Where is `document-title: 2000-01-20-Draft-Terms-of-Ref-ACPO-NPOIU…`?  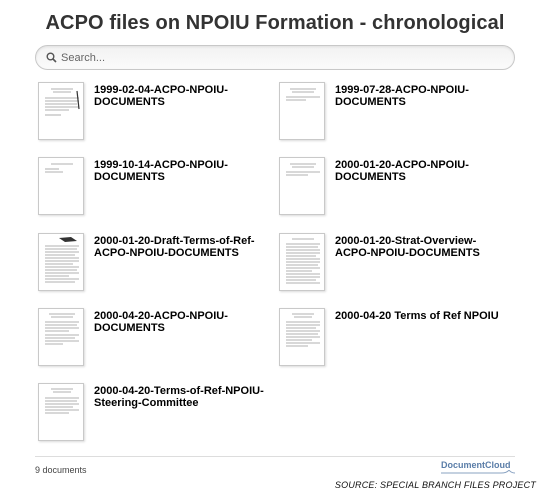 document-title: 2000-01-20-Draft-Terms-of-Ref-ACPO-NPOIU… is located at coordinates (181, 266).